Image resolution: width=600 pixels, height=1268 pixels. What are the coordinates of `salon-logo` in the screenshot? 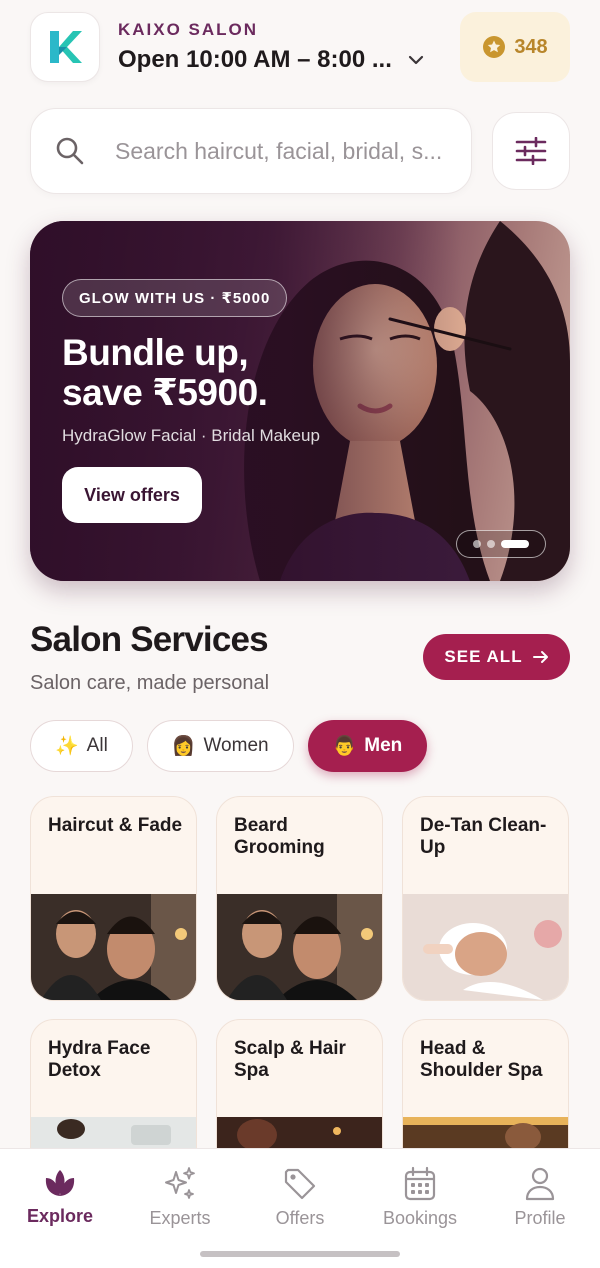 It's located at (65, 47).